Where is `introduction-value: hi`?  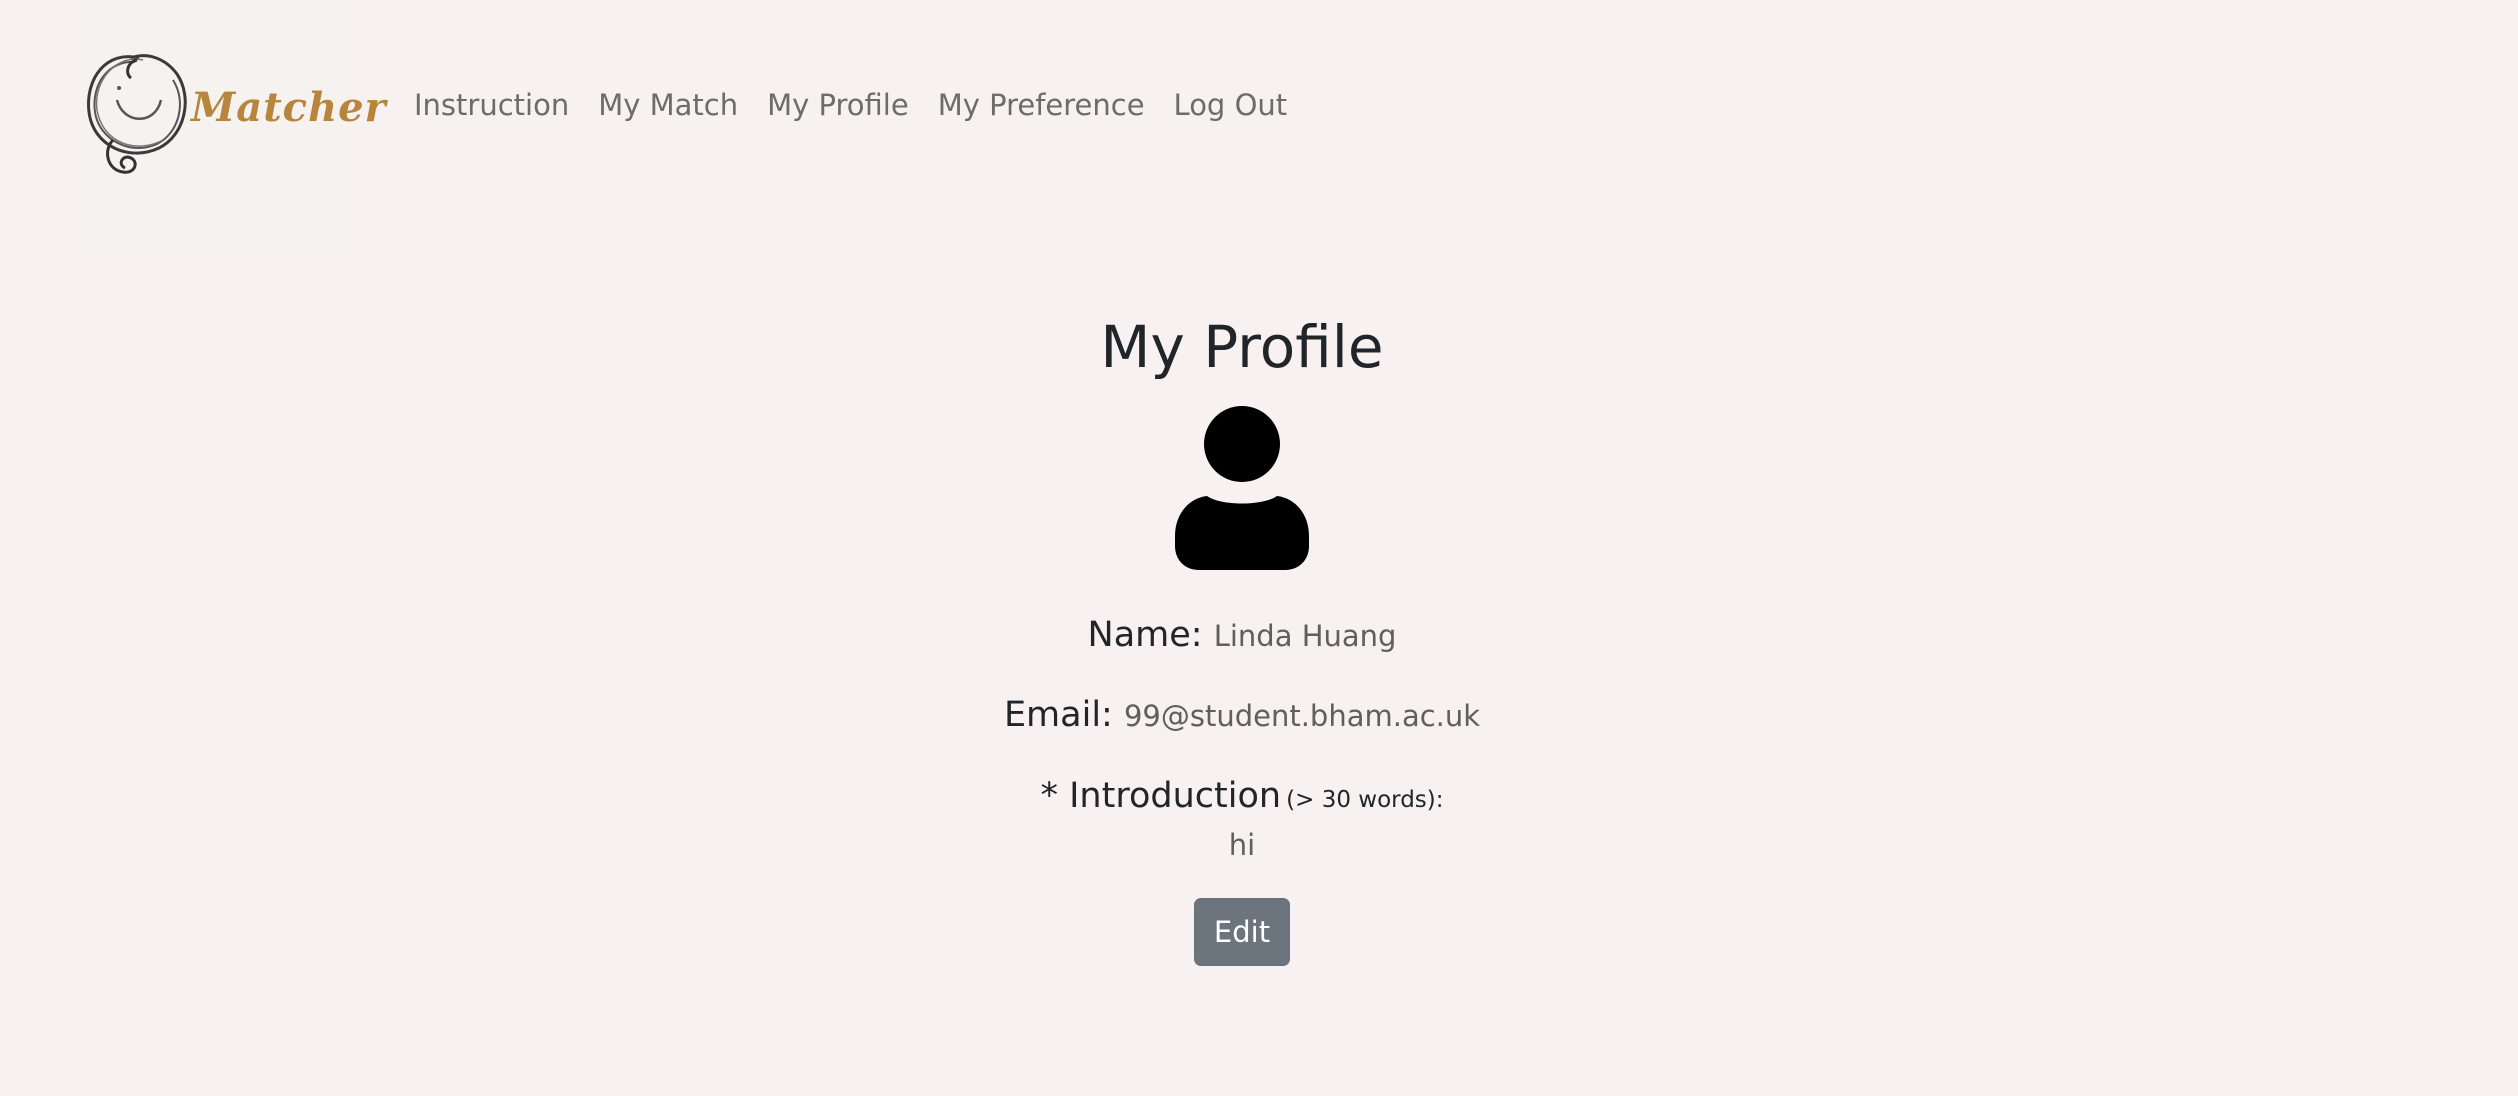 introduction-value: hi is located at coordinates (1242, 845).